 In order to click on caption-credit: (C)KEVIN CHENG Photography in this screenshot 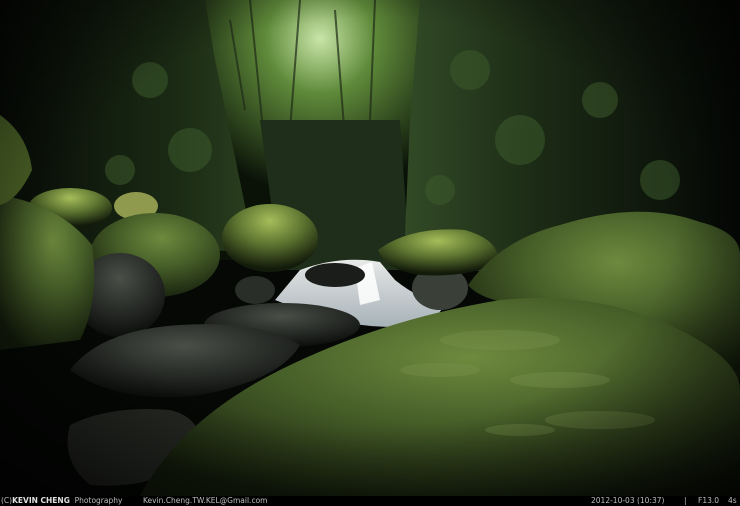, I will do `click(61, 501)`.